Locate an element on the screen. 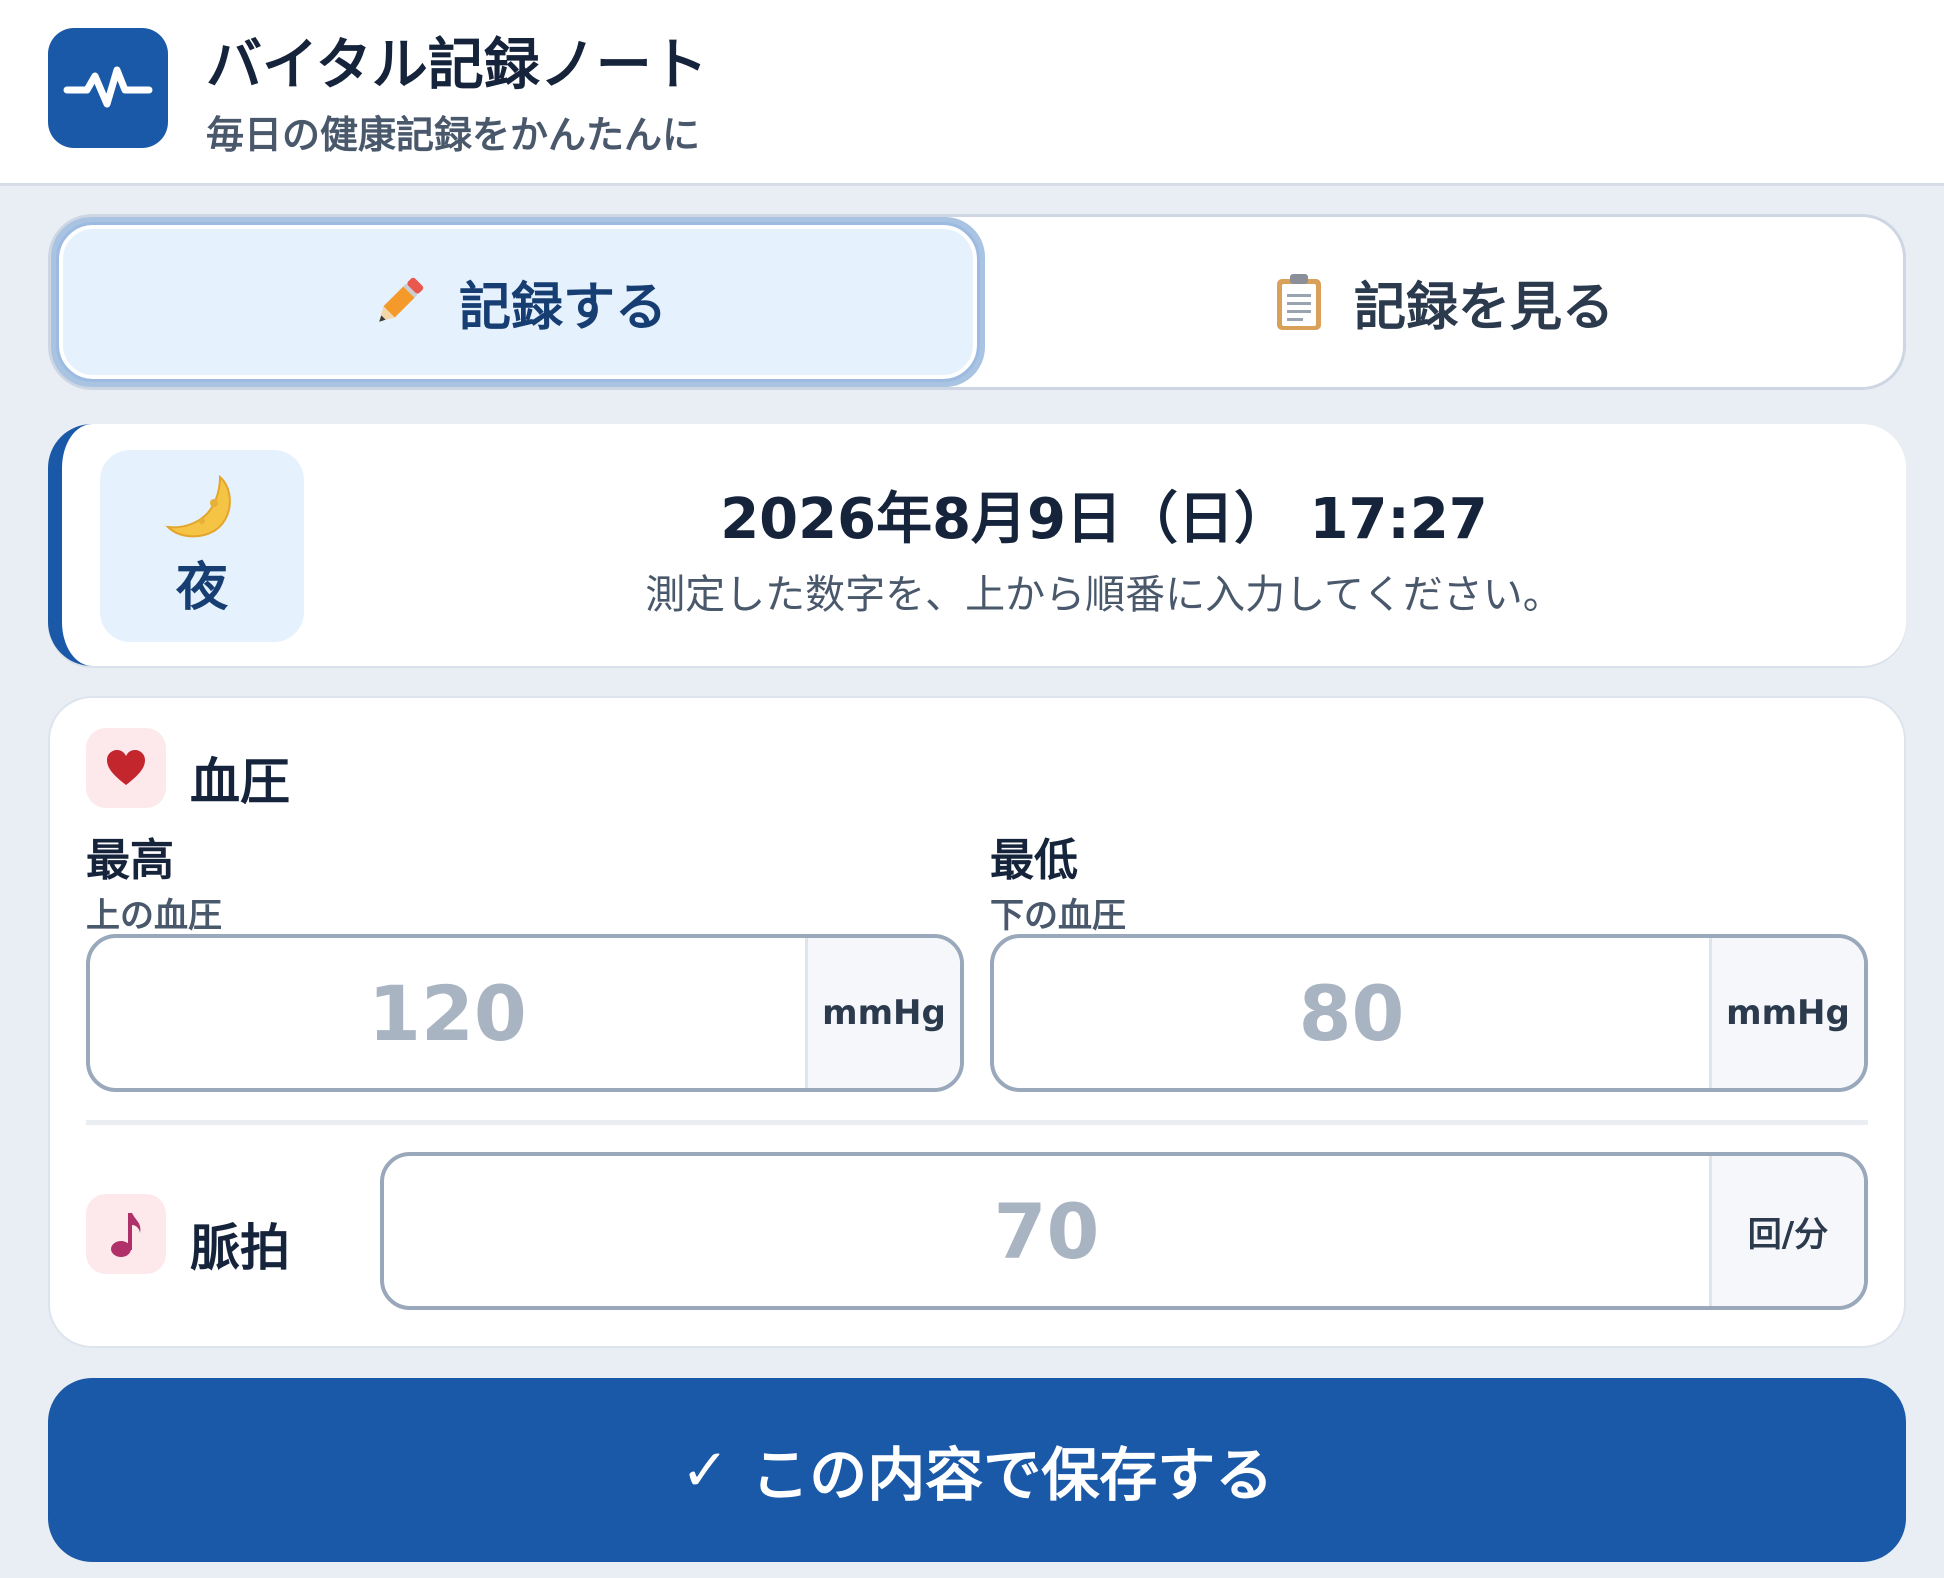  pencil-icon is located at coordinates (401, 299).